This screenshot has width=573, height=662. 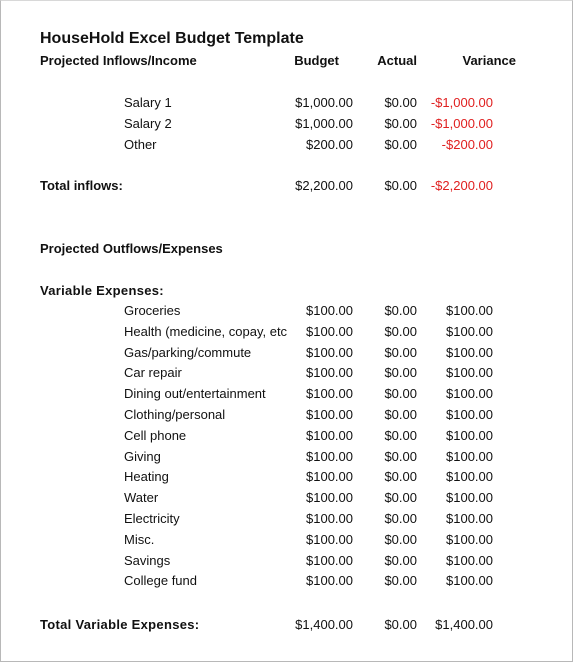 I want to click on total-inflows-budget: $2,200.00, so click(x=324, y=185).